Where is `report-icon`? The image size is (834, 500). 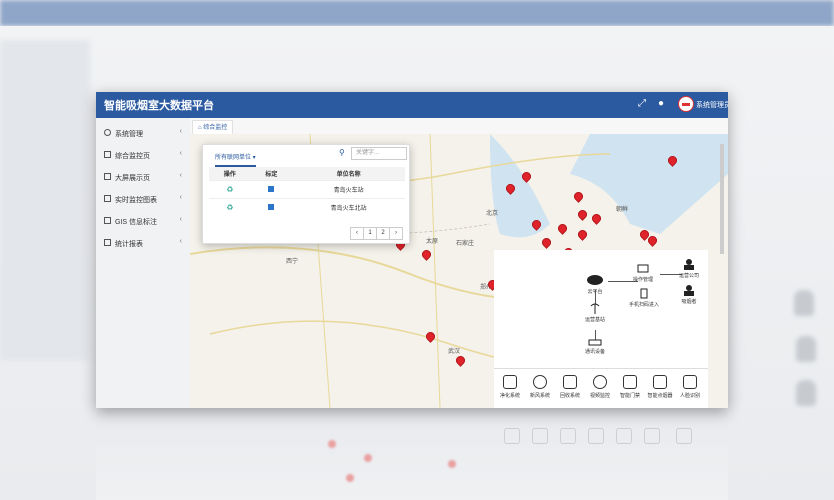 report-icon is located at coordinates (107, 242).